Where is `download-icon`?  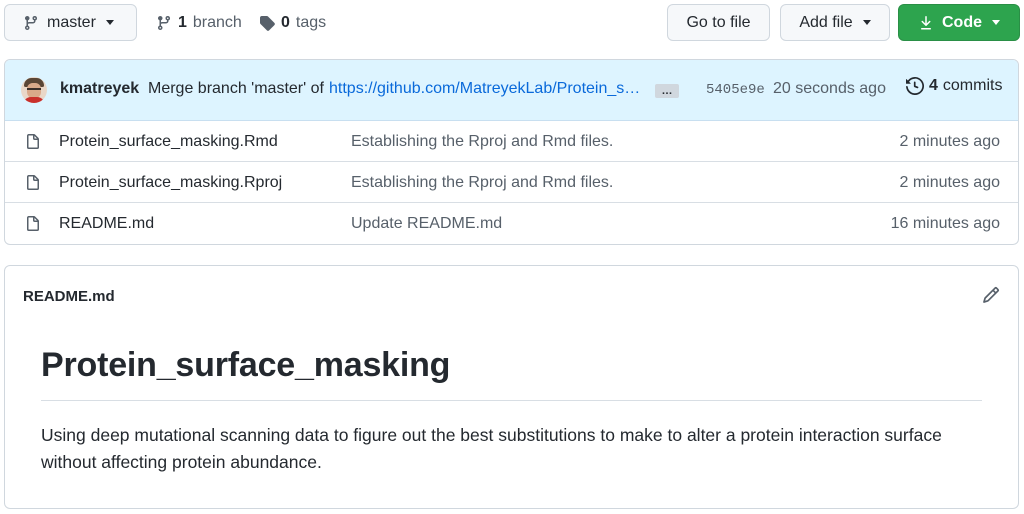
download-icon is located at coordinates (926, 22).